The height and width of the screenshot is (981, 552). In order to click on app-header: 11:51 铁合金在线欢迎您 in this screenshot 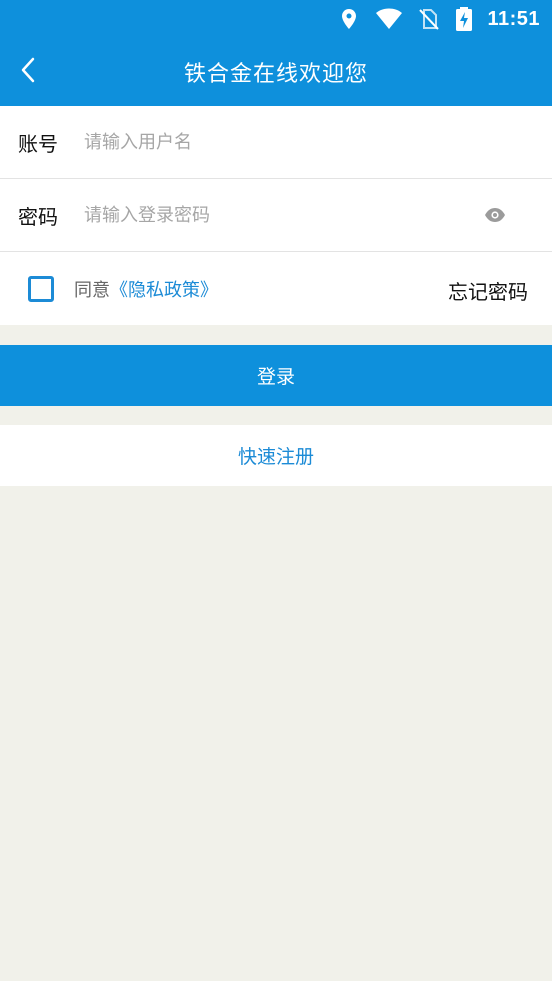, I will do `click(276, 53)`.